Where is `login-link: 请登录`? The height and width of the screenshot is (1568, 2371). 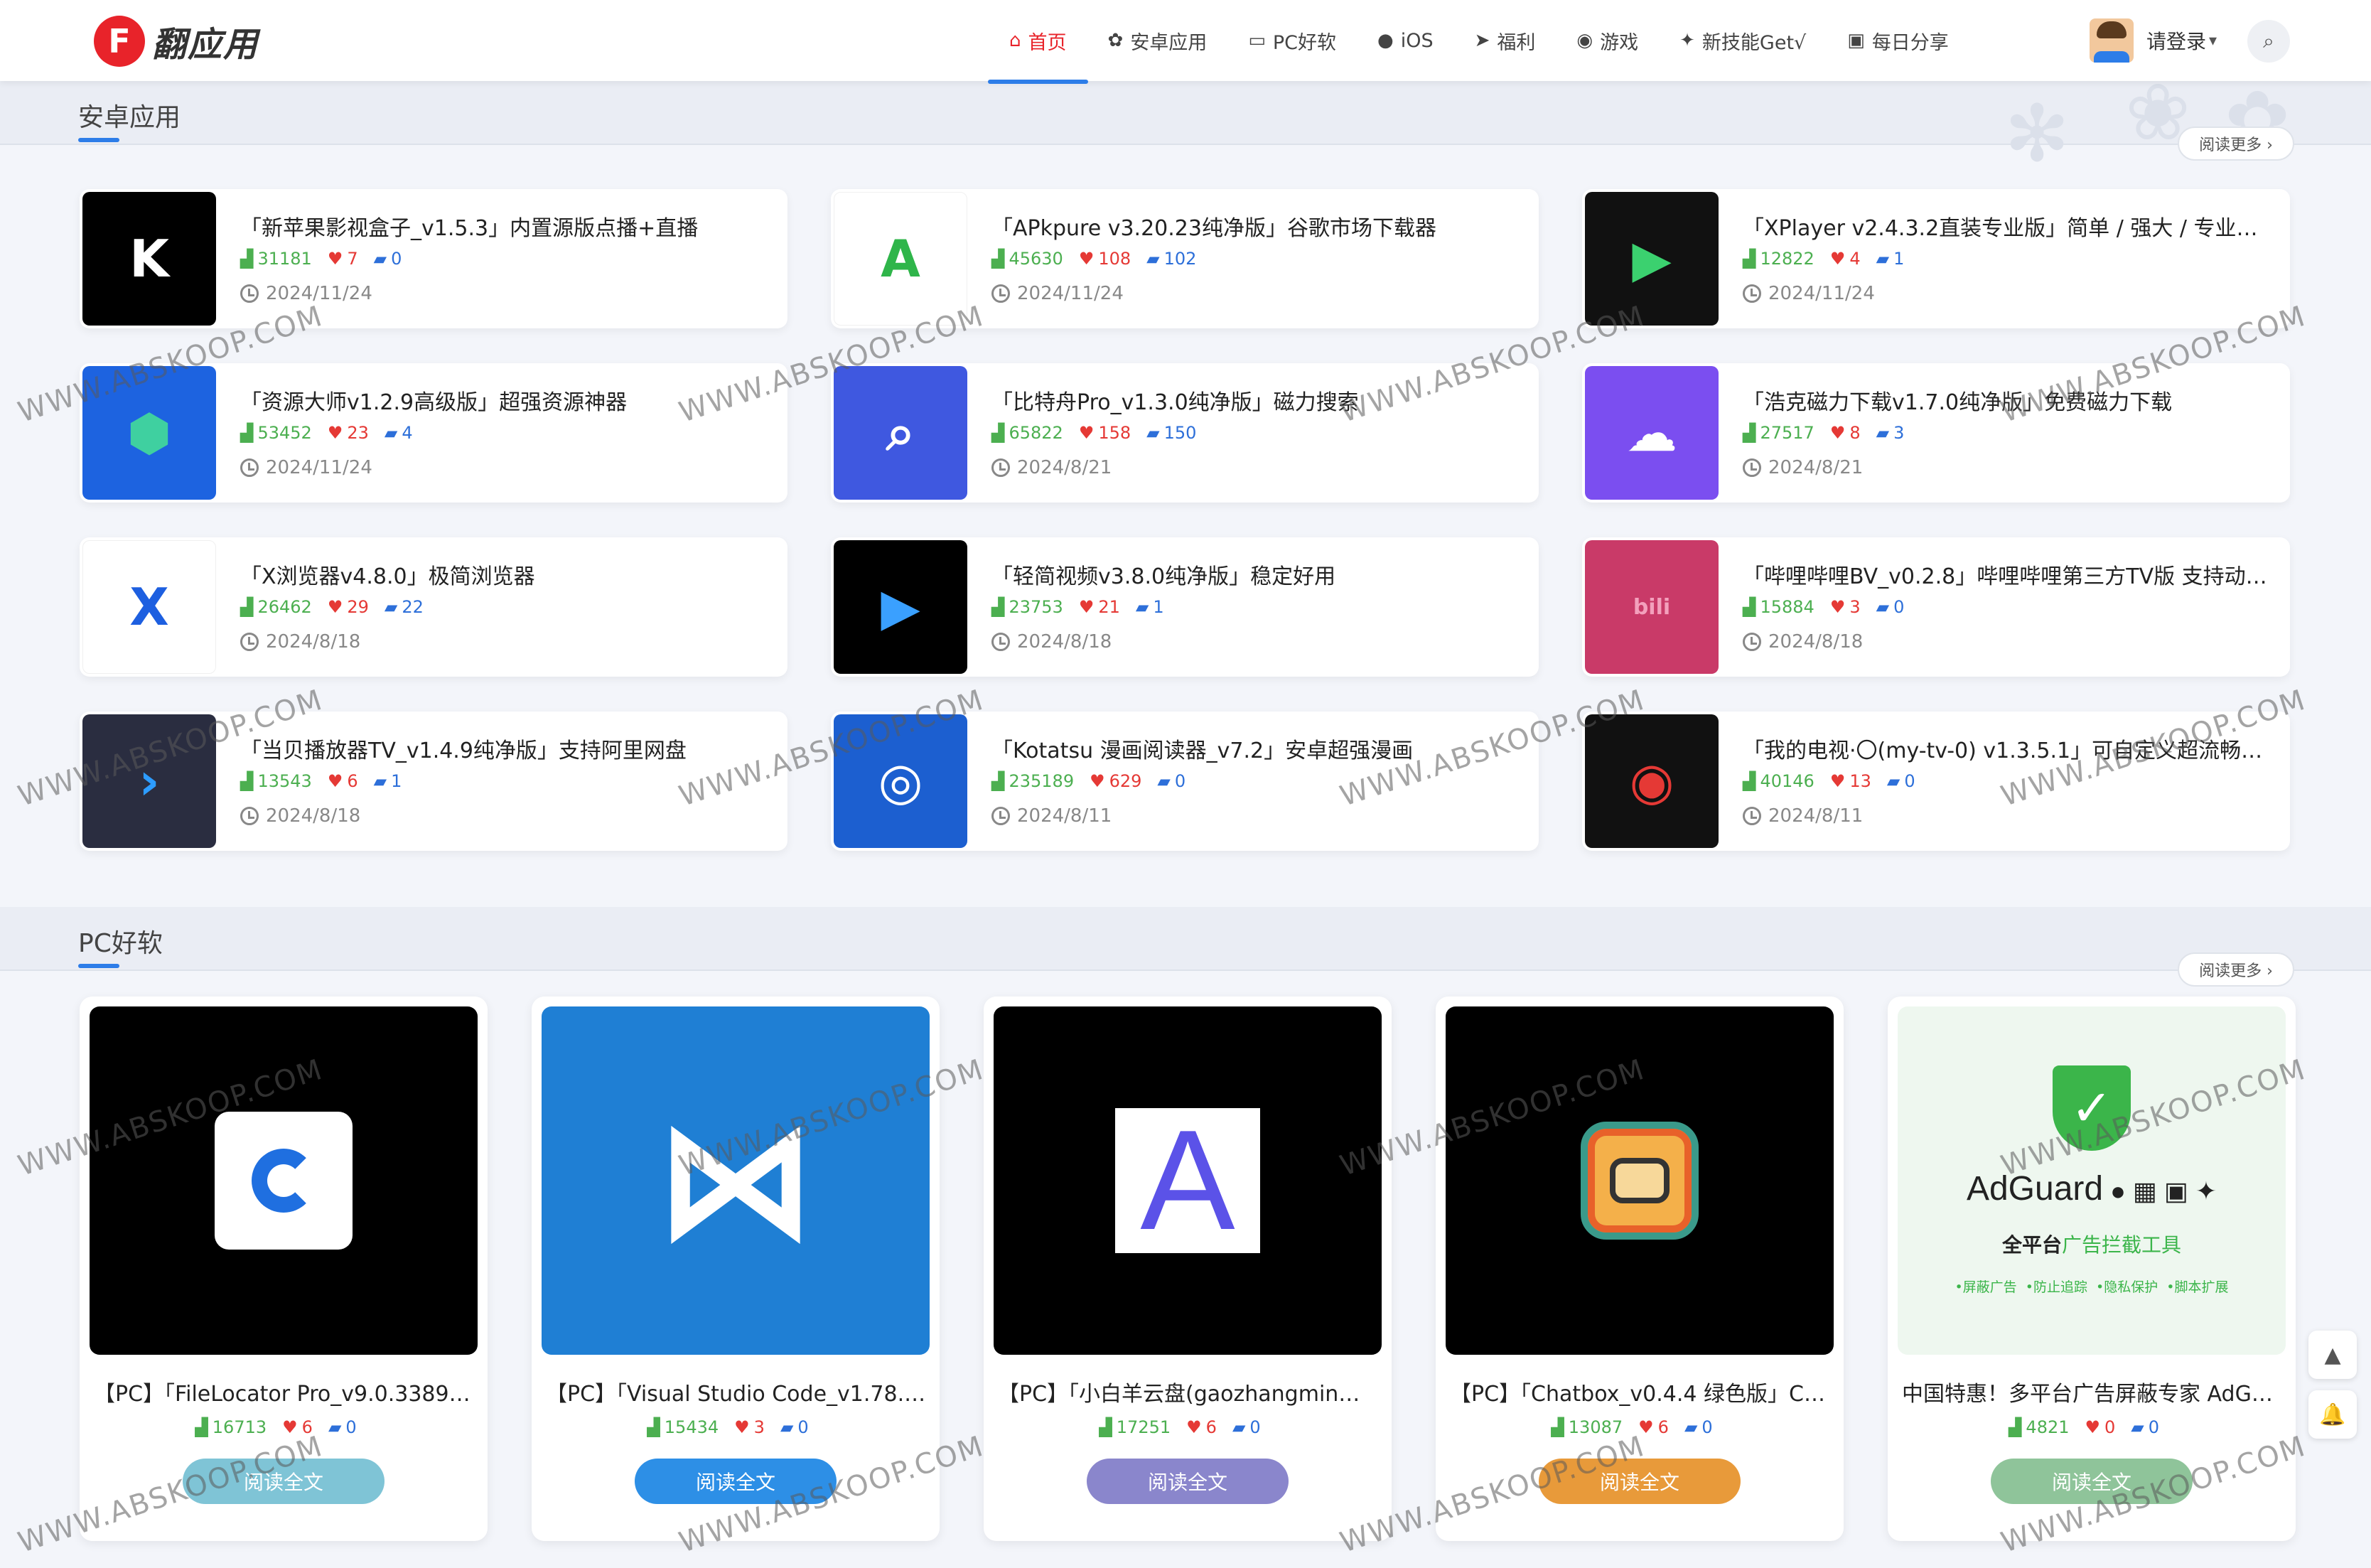
login-link: 请登录 is located at coordinates (2176, 41).